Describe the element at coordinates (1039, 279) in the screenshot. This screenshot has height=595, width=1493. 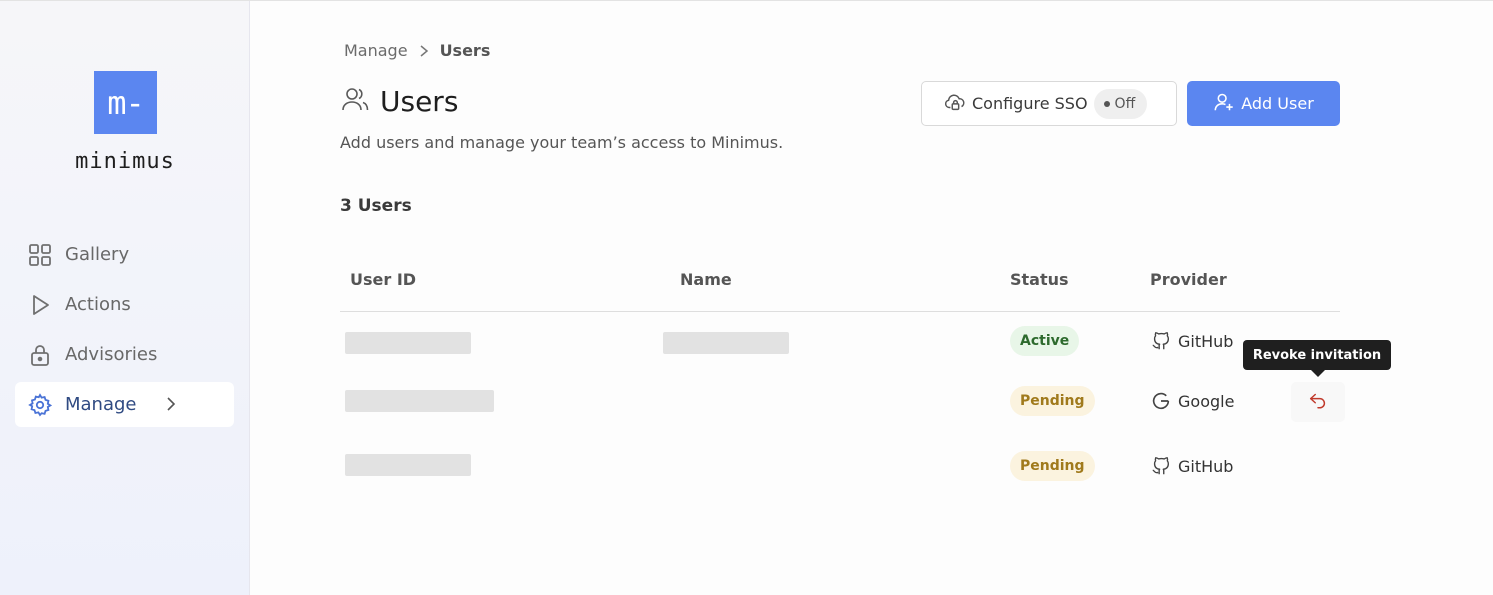
I see `column-header-status: Status` at that location.